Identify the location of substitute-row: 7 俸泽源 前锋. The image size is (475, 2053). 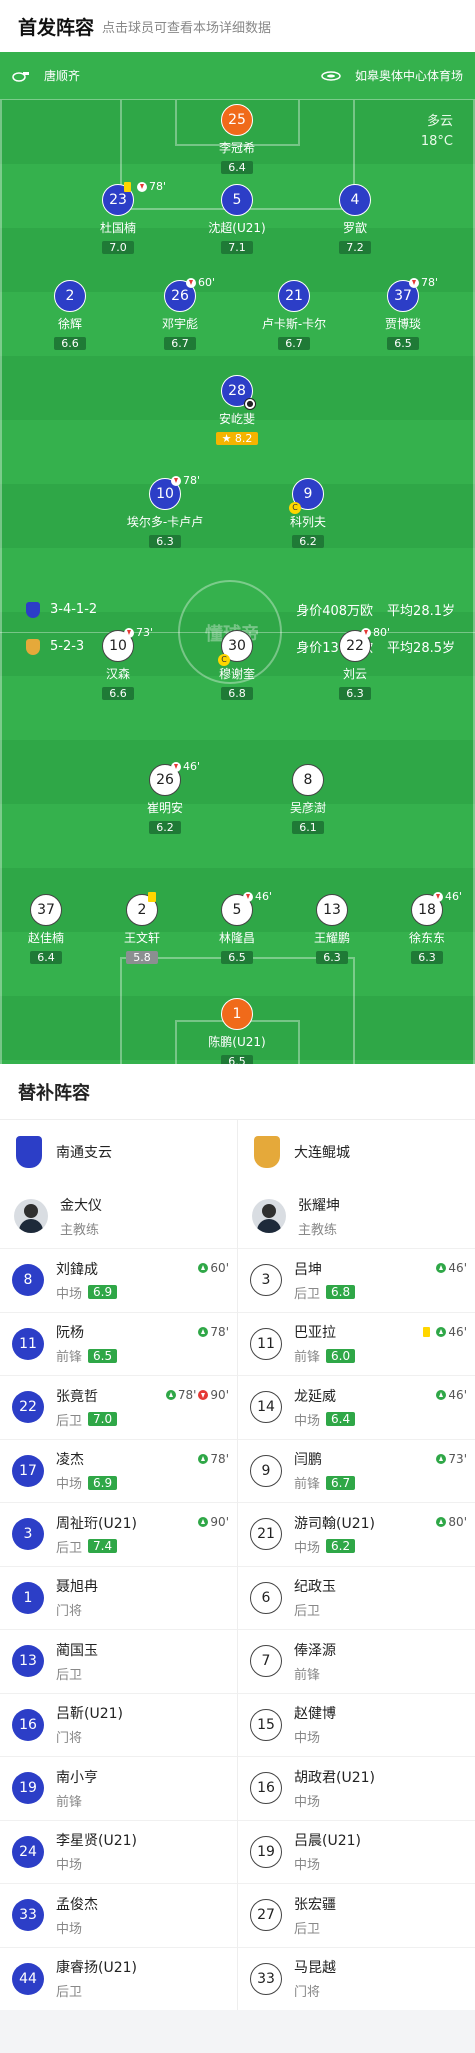
(356, 1661).